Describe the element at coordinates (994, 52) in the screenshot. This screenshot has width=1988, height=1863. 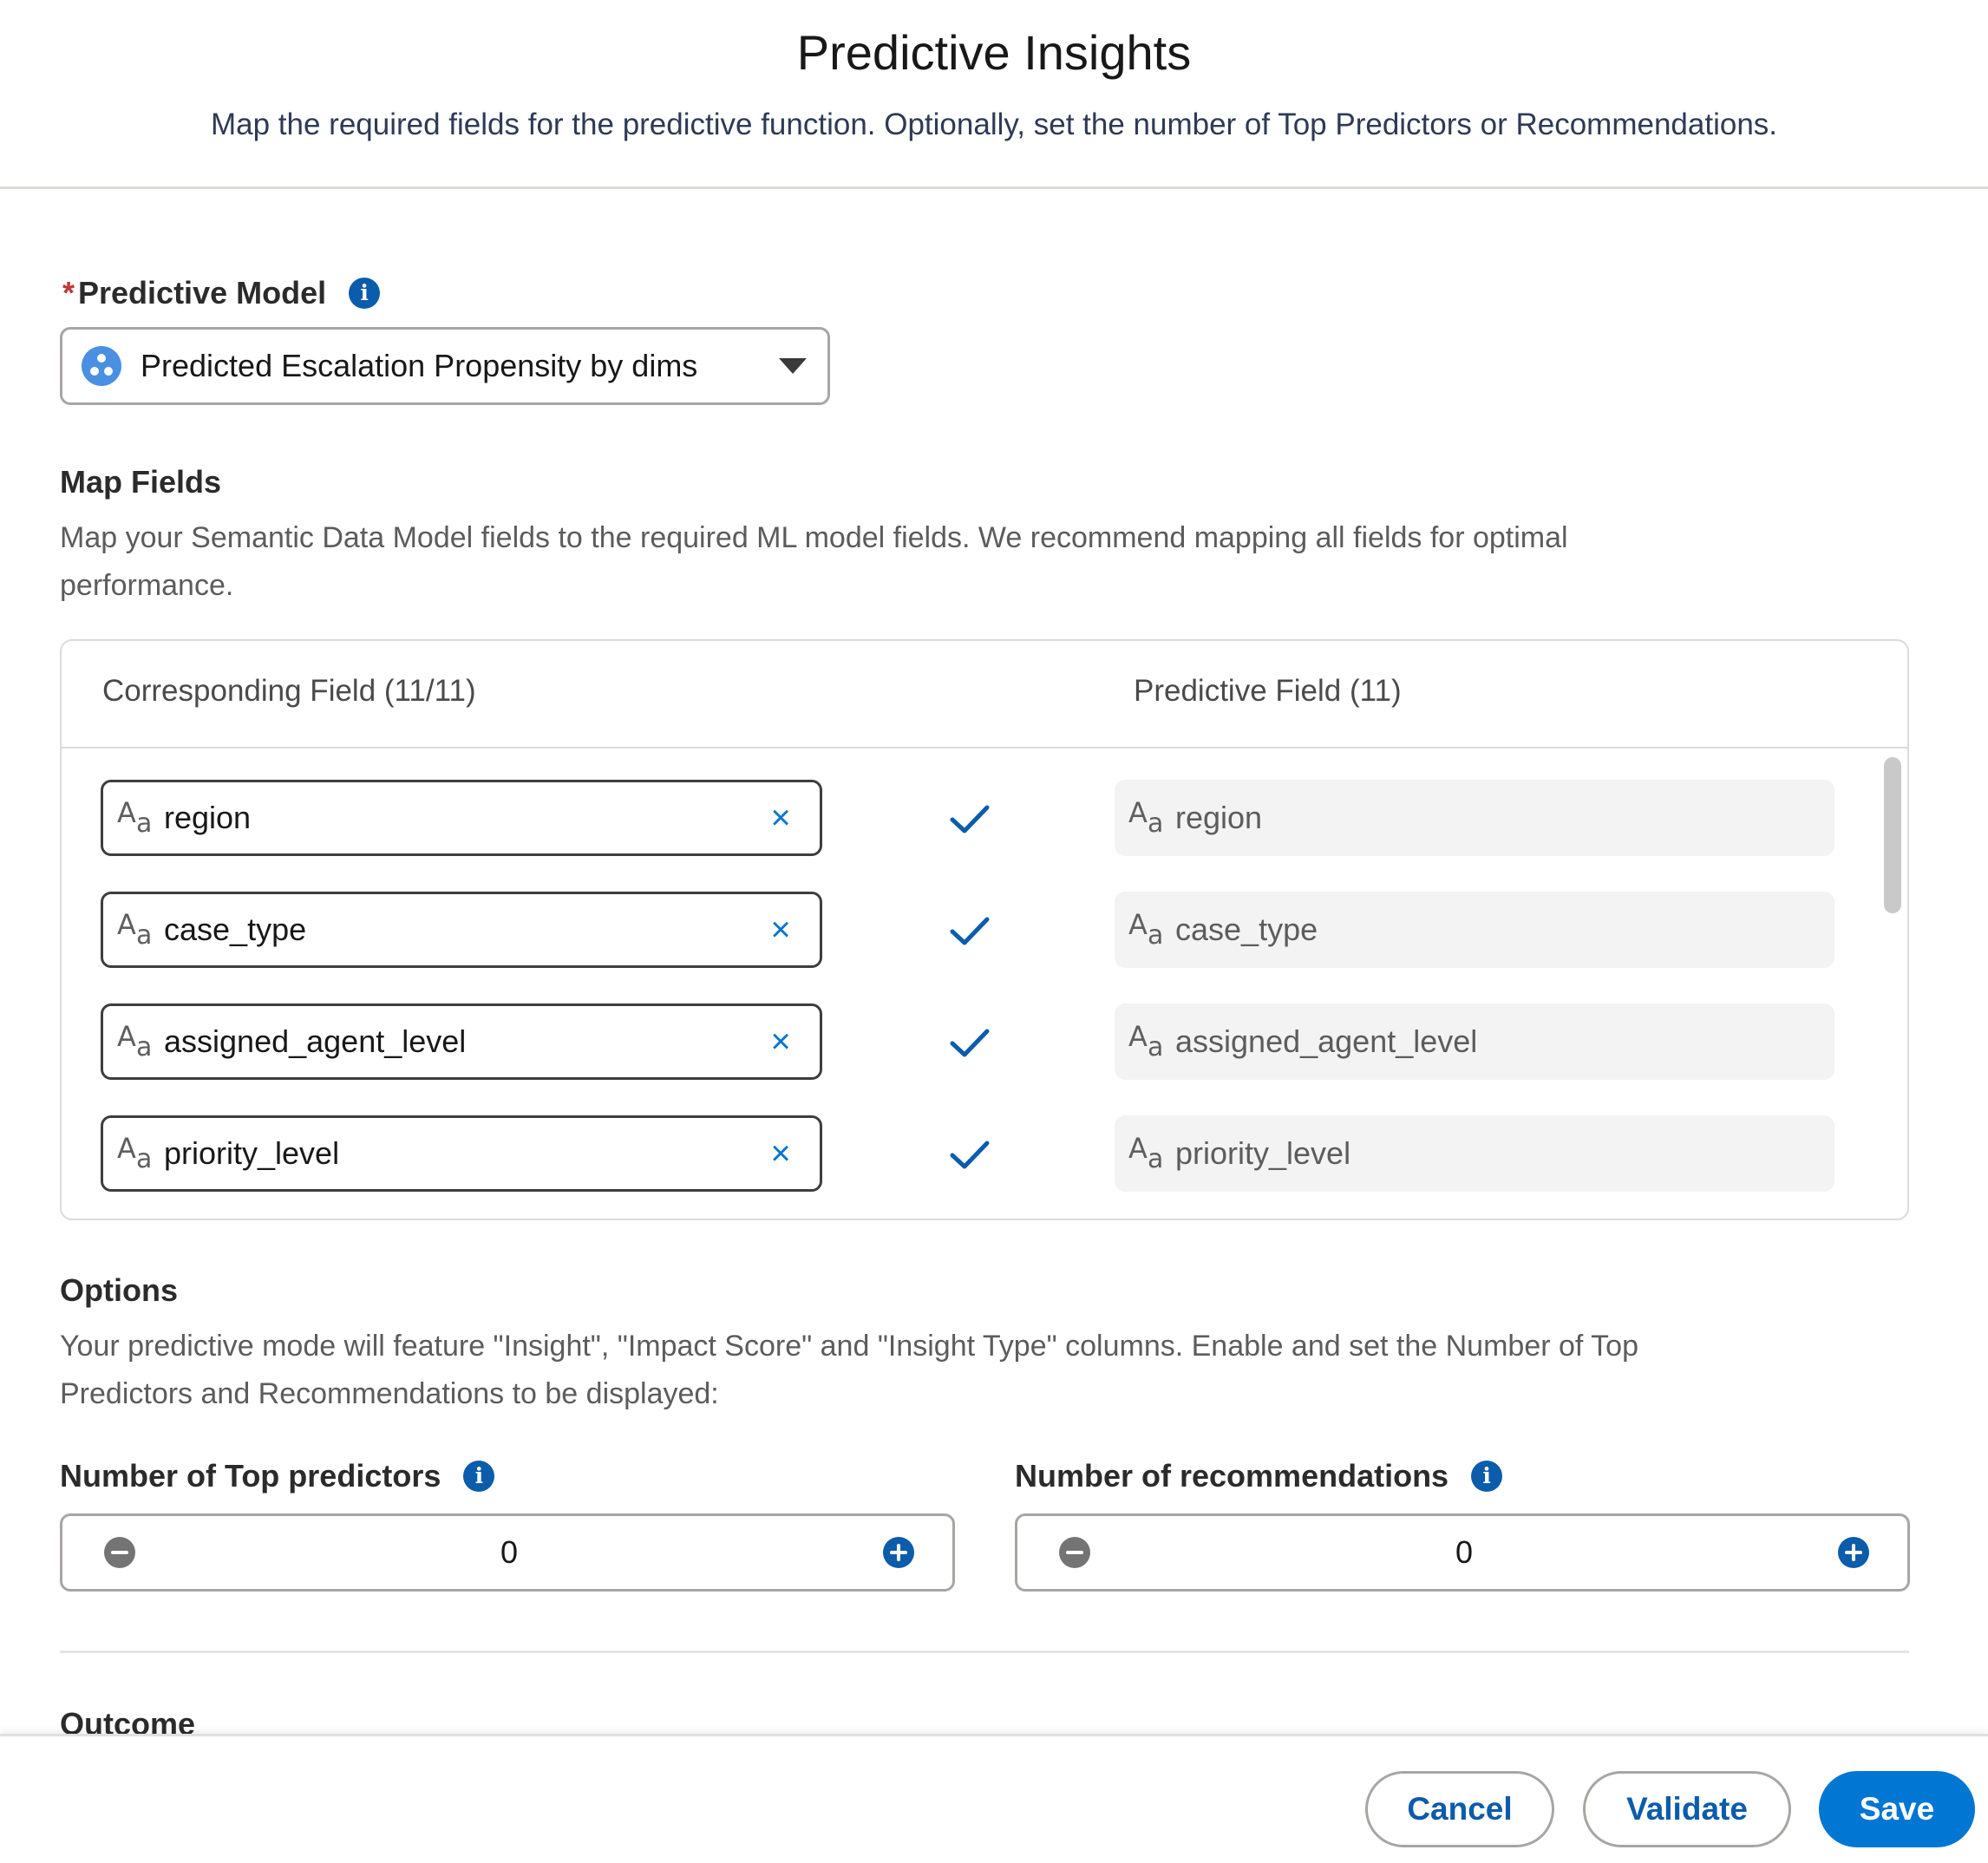
I see `modal-title: Predictive Insights` at that location.